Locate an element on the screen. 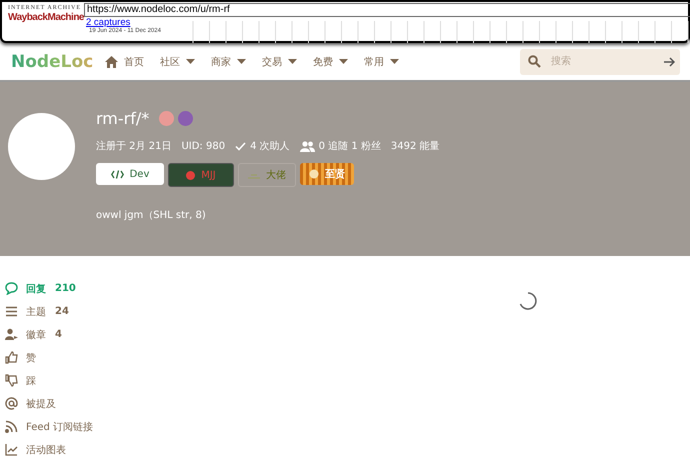 The height and width of the screenshot is (468, 690). speech-bubble-icon is located at coordinates (11, 288).